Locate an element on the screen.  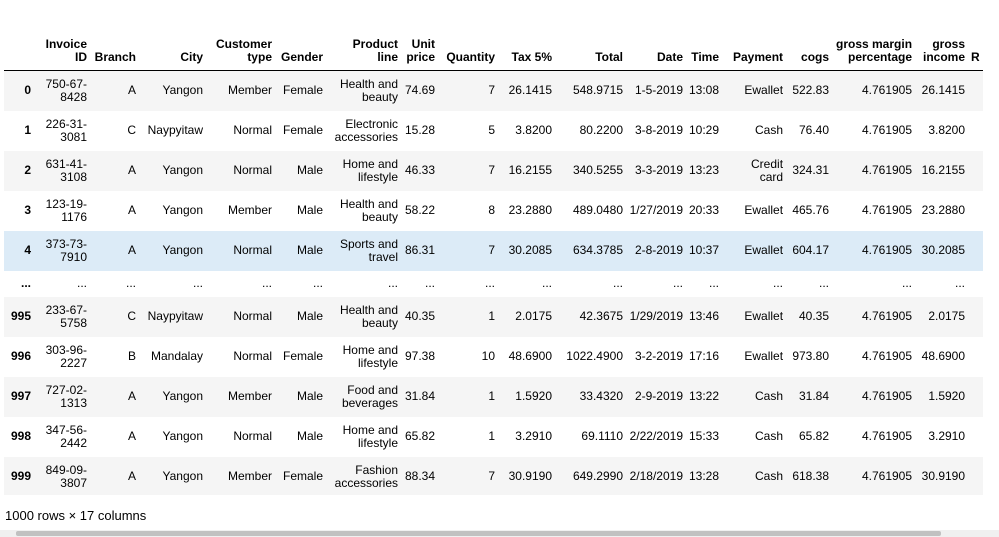
table-cell: 46.33 is located at coordinates (419, 170).